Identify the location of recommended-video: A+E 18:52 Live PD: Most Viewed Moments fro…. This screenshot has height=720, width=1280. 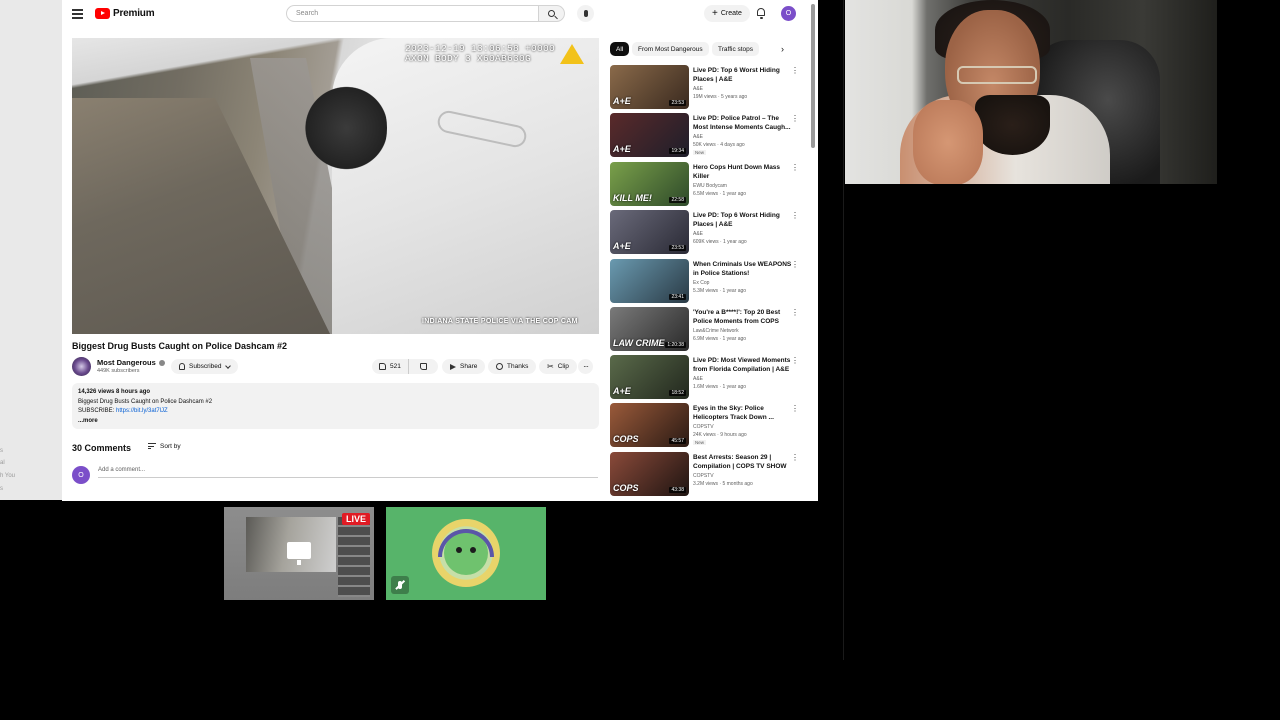
(709, 378).